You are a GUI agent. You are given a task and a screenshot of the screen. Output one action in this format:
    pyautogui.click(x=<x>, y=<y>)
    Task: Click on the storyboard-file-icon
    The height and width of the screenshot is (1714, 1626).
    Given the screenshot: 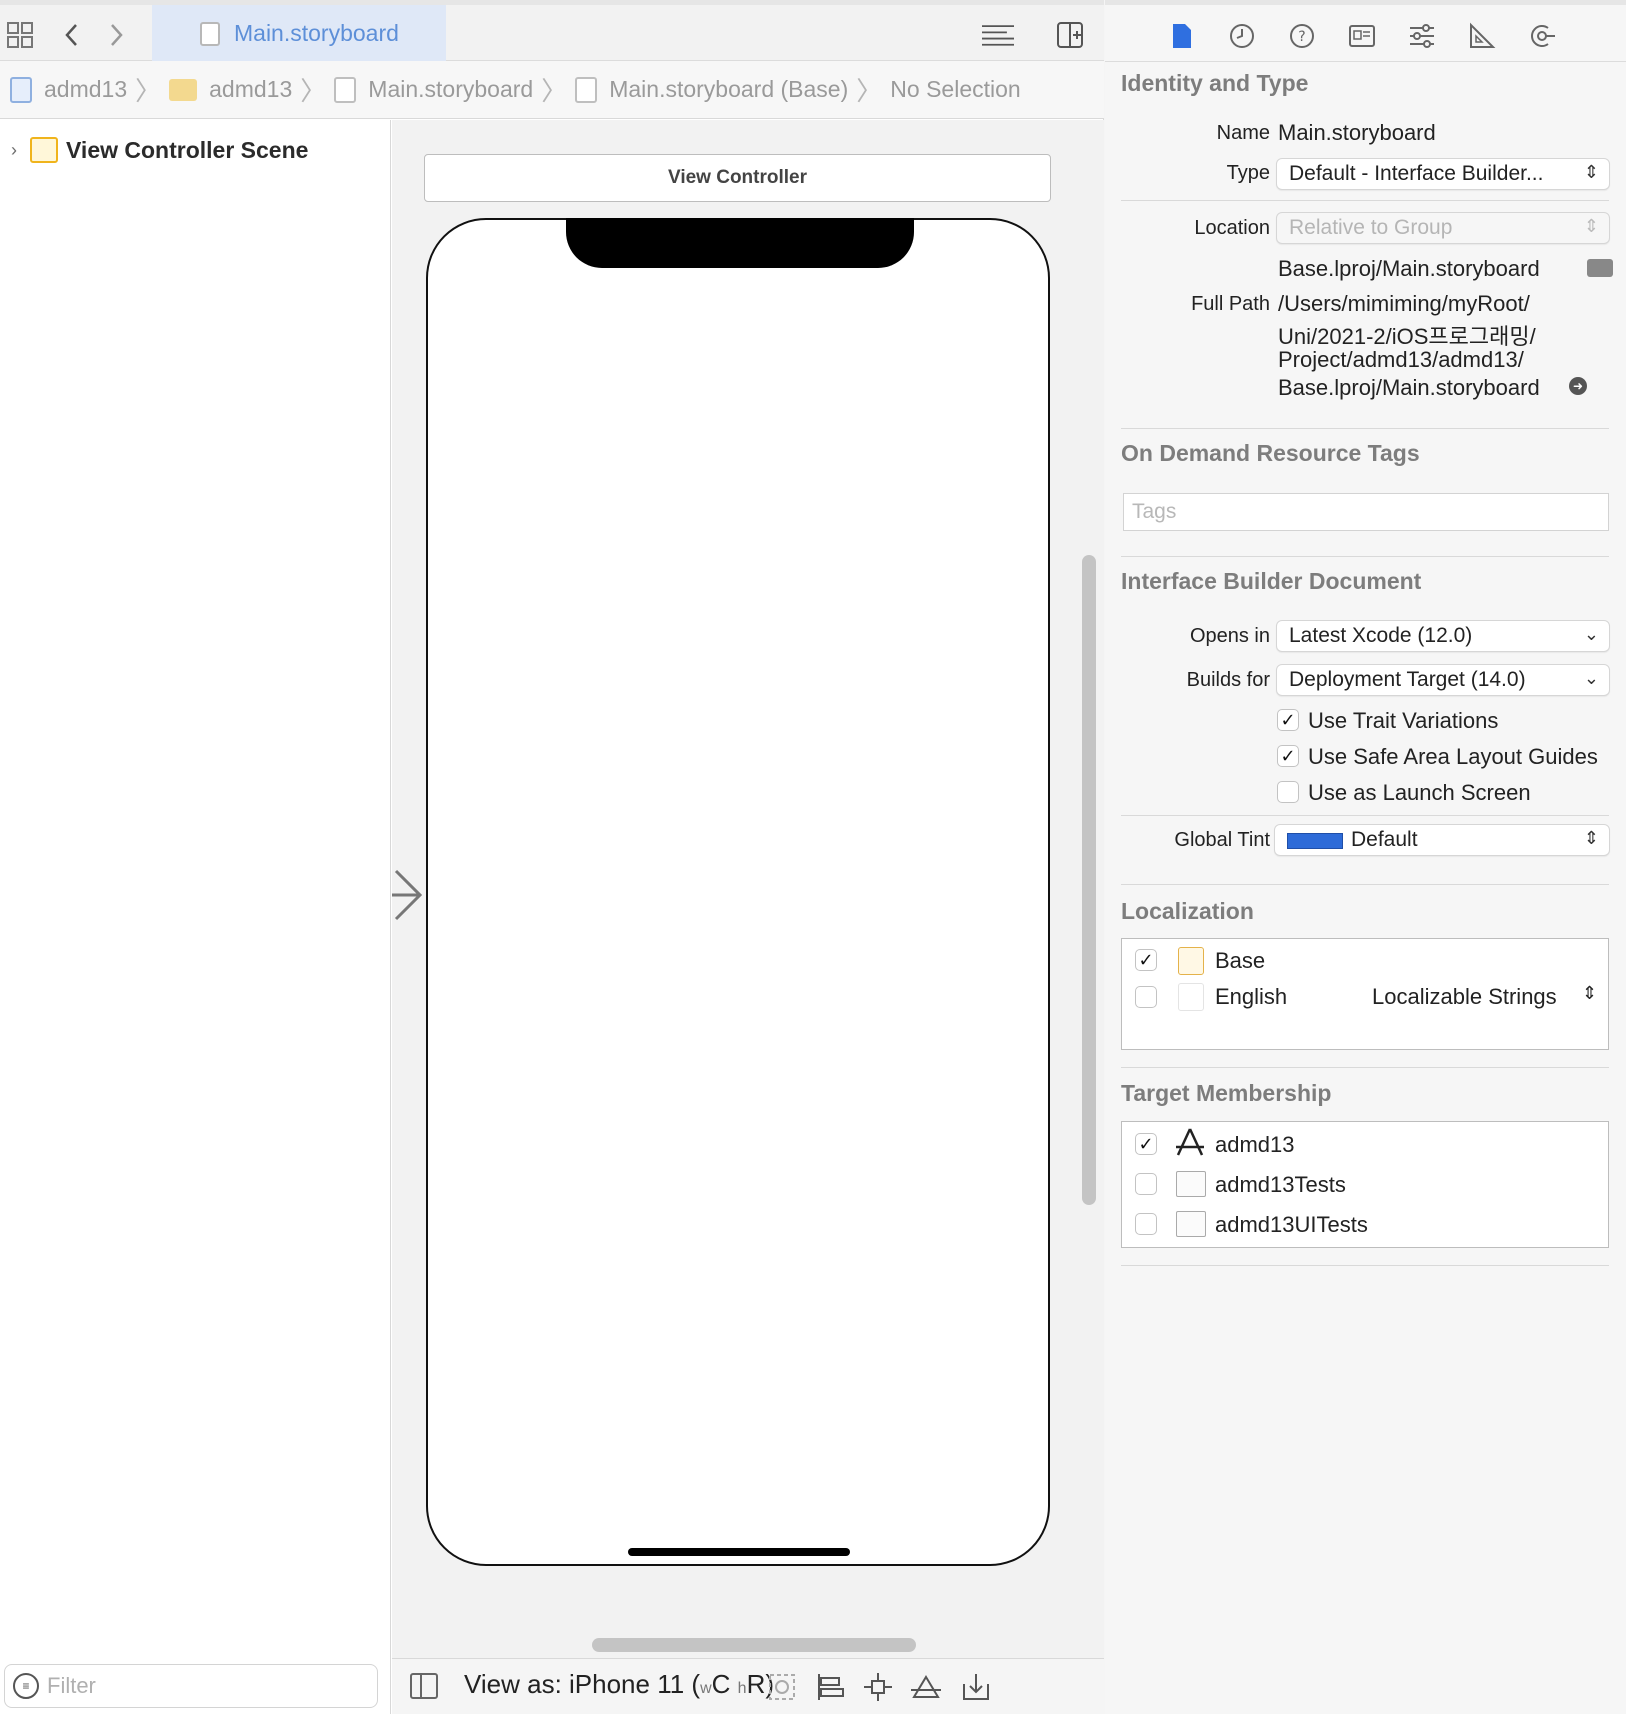 What is the action you would take?
    pyautogui.click(x=210, y=34)
    